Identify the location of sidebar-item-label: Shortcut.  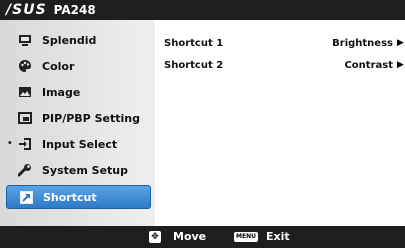
(70, 197).